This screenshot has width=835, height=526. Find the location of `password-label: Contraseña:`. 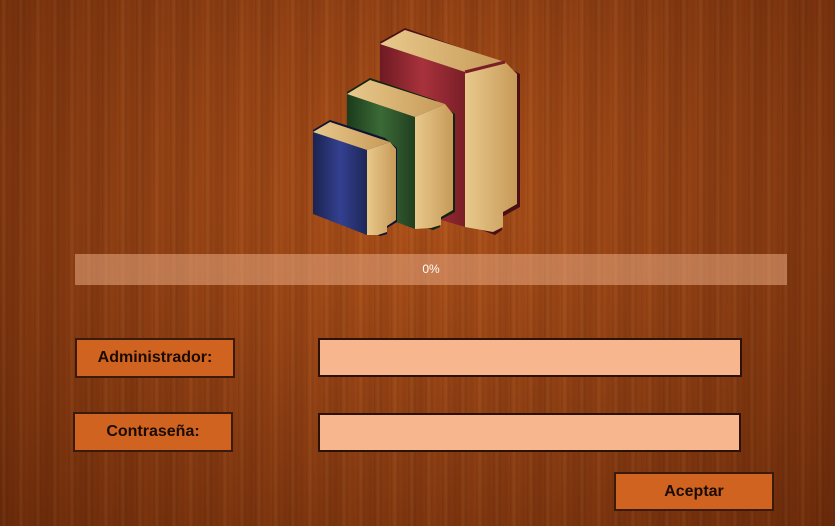

password-label: Contraseña: is located at coordinates (153, 432).